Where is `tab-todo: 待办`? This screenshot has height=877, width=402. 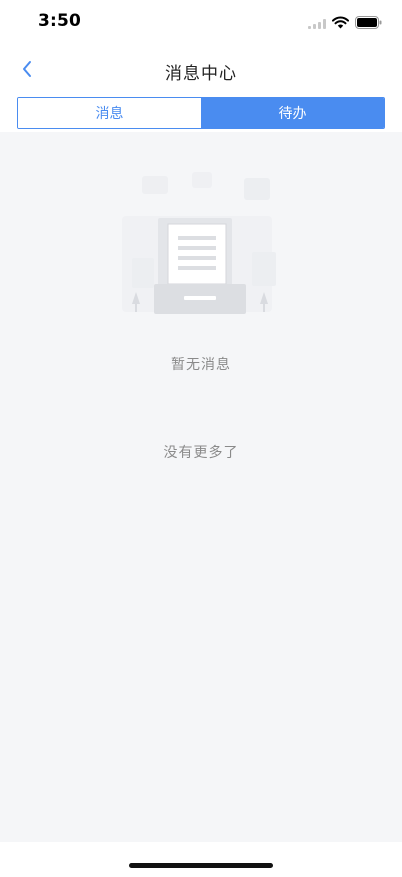 tab-todo: 待办 is located at coordinates (292, 113).